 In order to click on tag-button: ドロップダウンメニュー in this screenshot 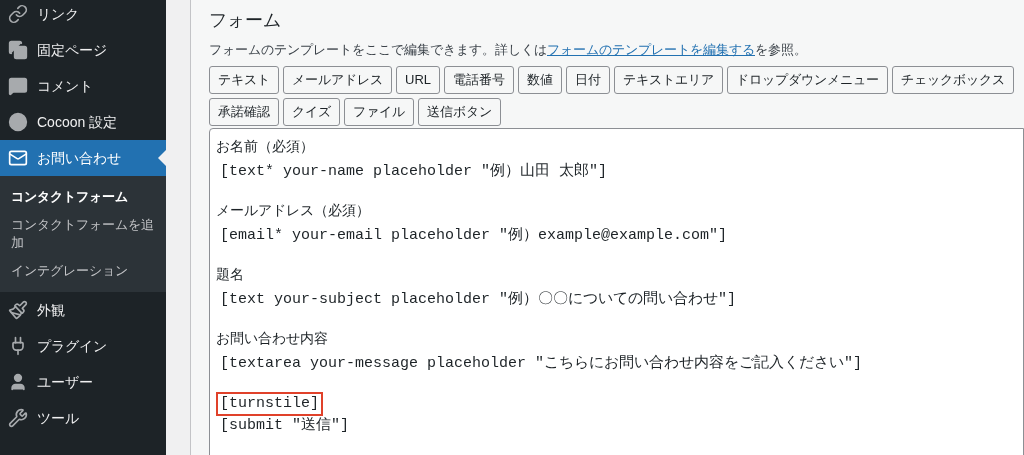, I will do `click(807, 80)`.